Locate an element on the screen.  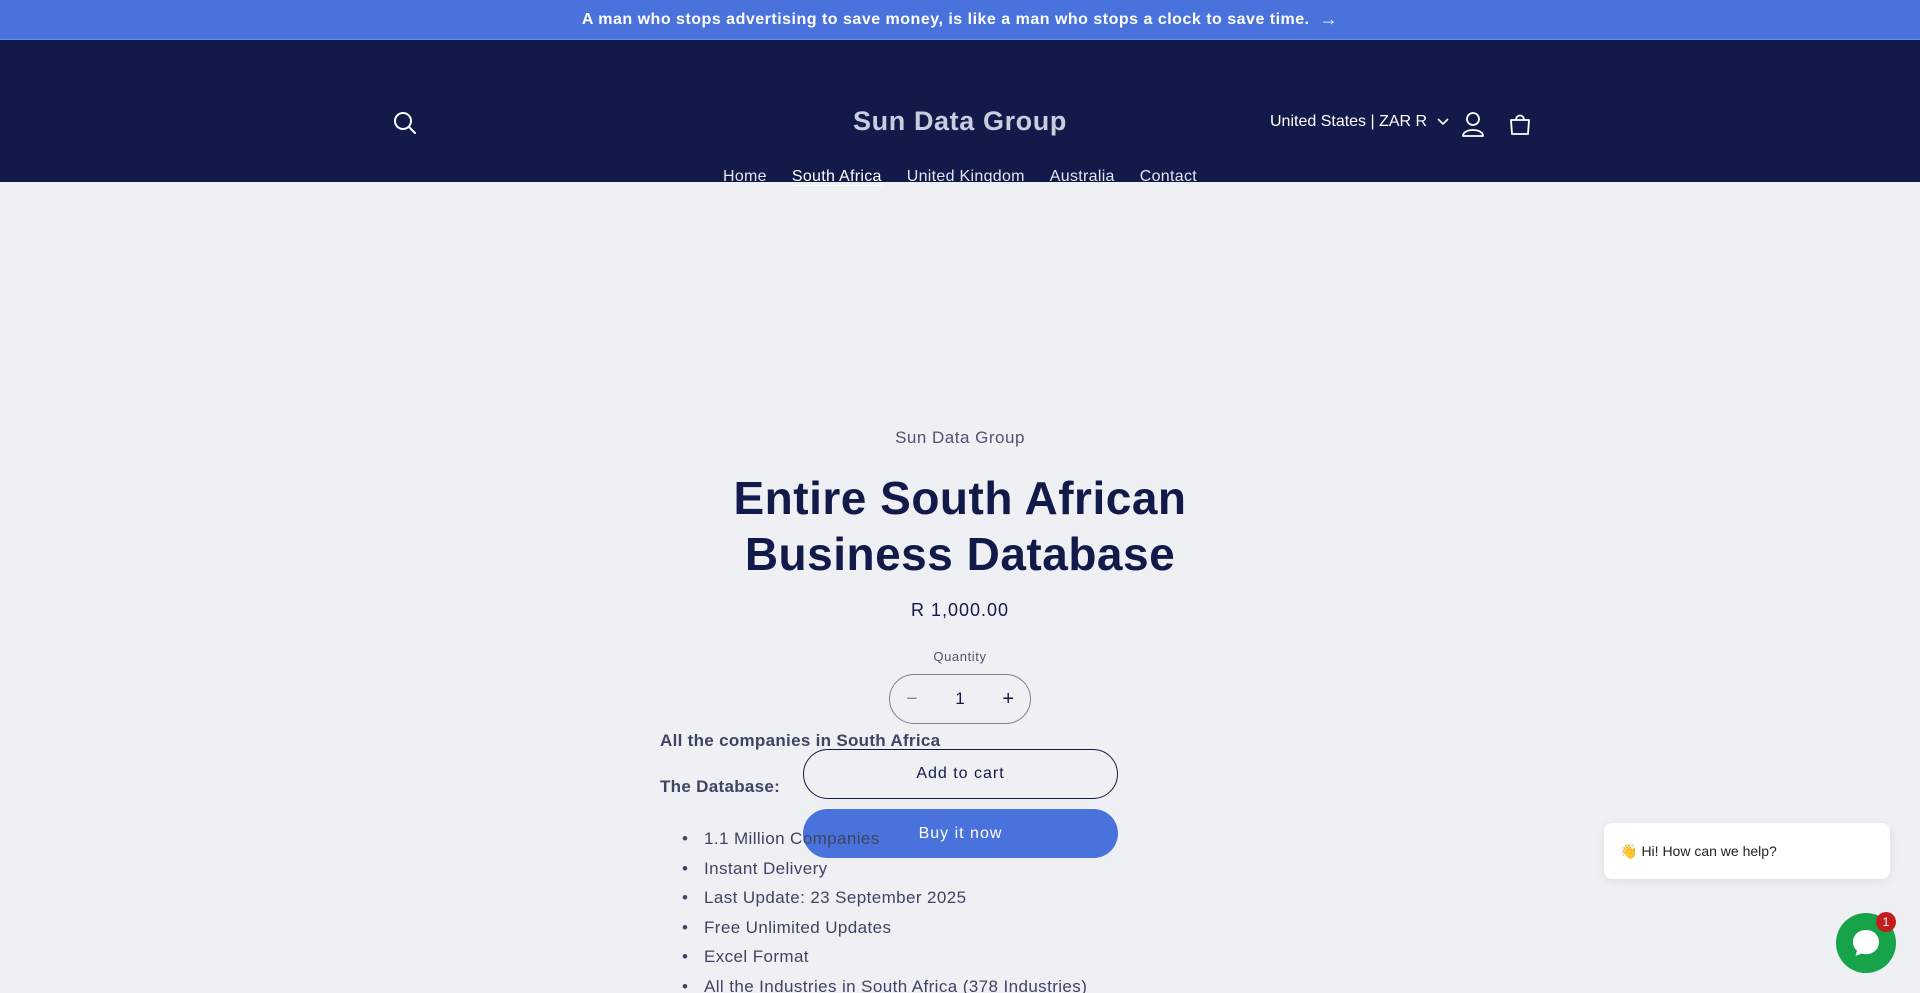
quantity-stepper: − 1 + is located at coordinates (960, 699).